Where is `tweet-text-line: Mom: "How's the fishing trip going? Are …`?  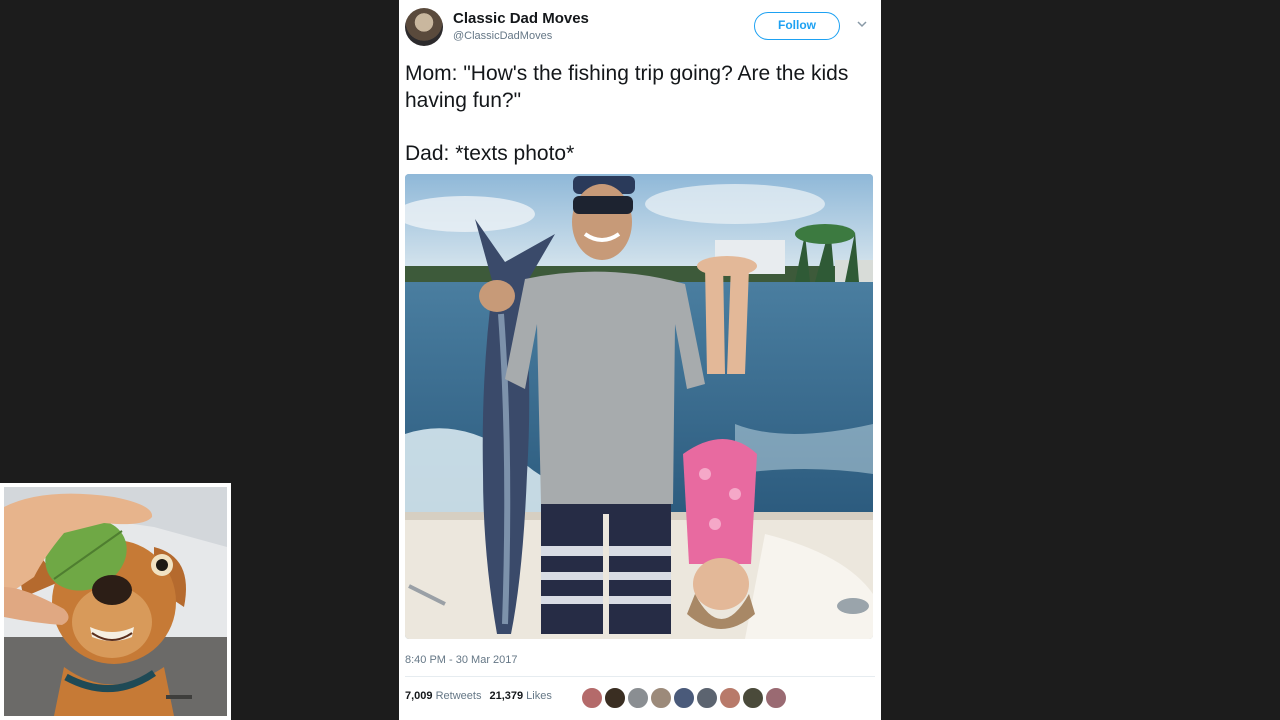
tweet-text-line: Mom: "How's the fishing trip going? Are … is located at coordinates (627, 87).